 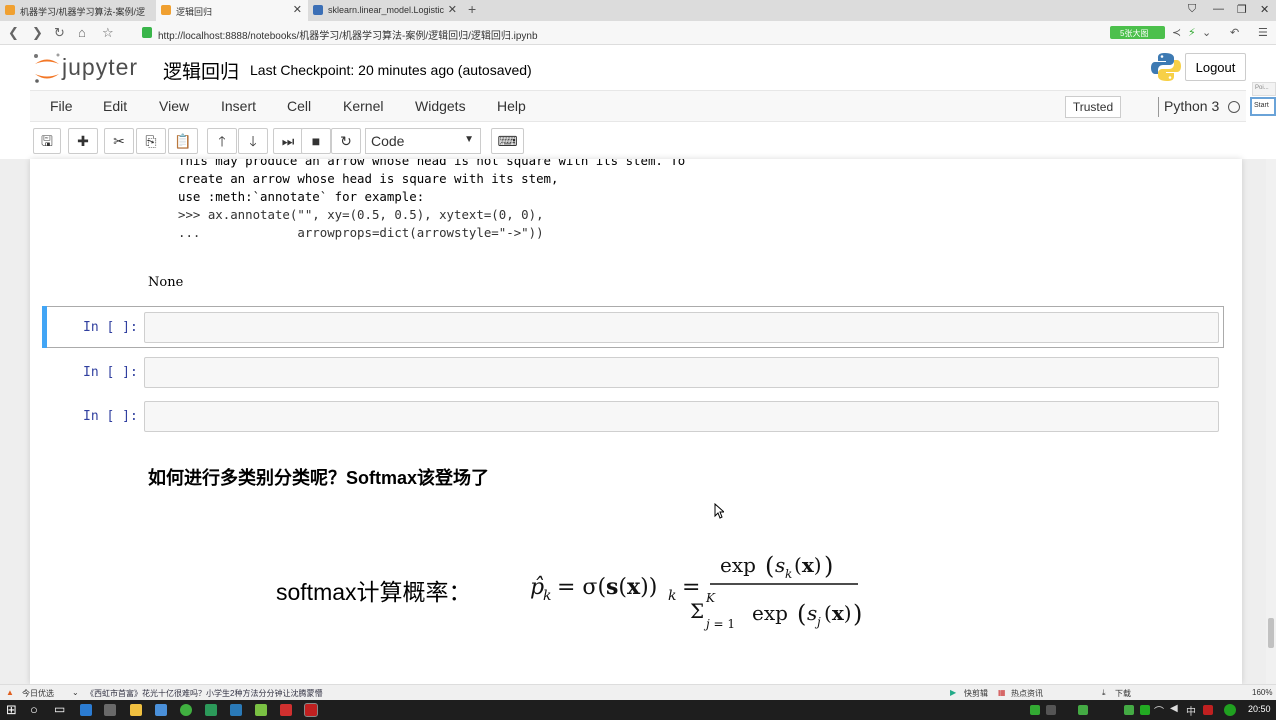 What do you see at coordinates (1218, 9) in the screenshot?
I see `minimize-icon: —` at bounding box center [1218, 9].